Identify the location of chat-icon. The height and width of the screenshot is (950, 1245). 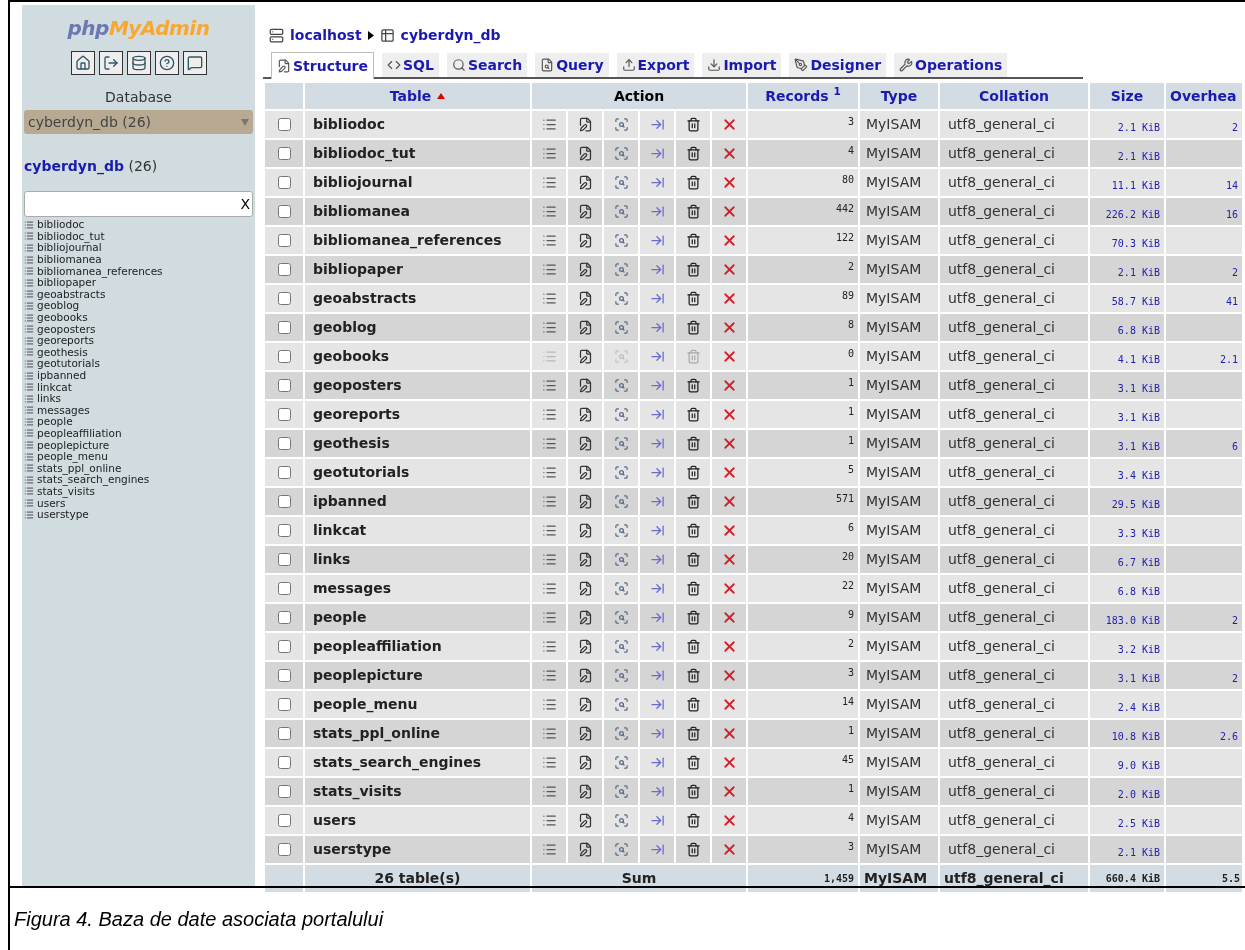
(194, 63).